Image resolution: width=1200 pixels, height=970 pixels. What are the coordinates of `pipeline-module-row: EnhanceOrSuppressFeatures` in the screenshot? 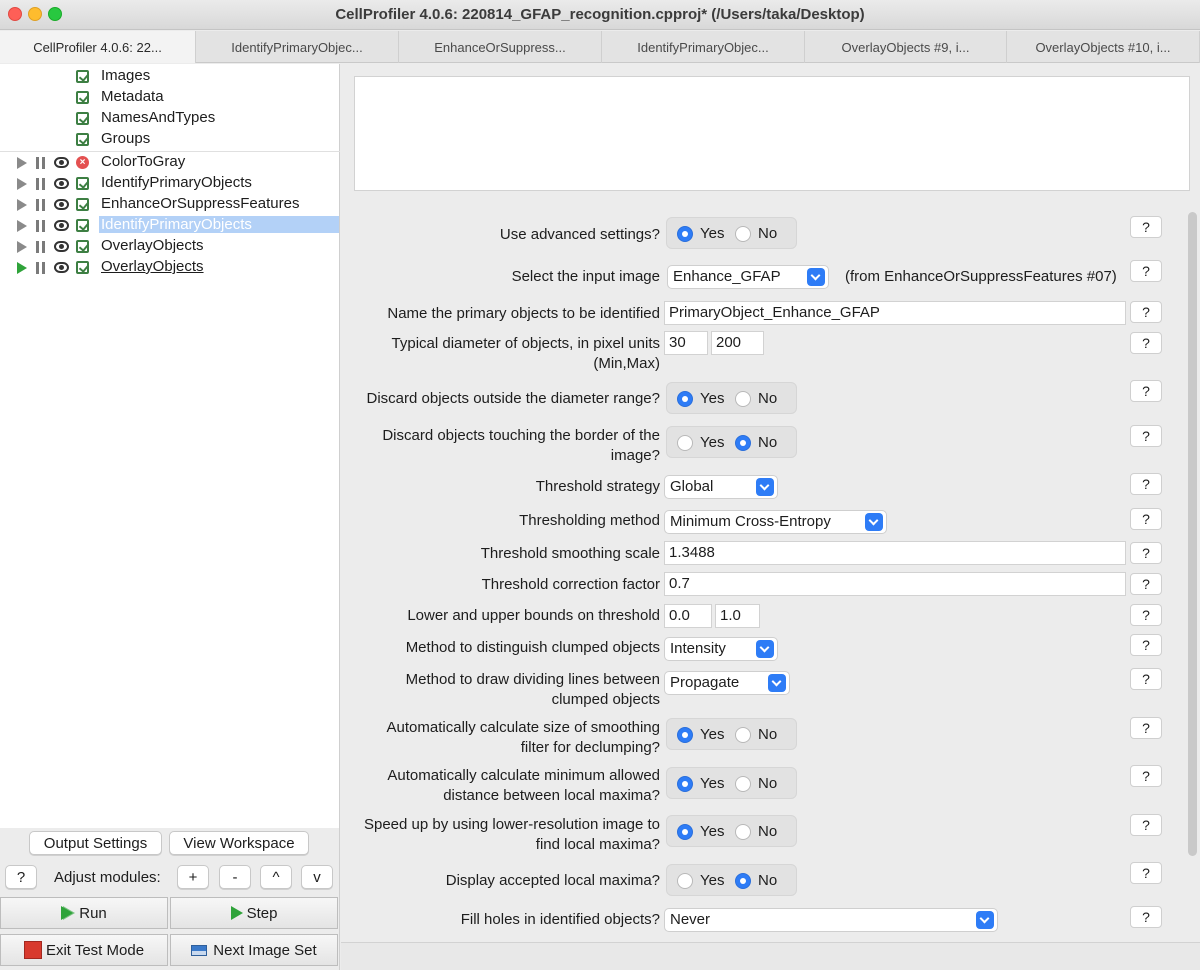 It's located at (170, 204).